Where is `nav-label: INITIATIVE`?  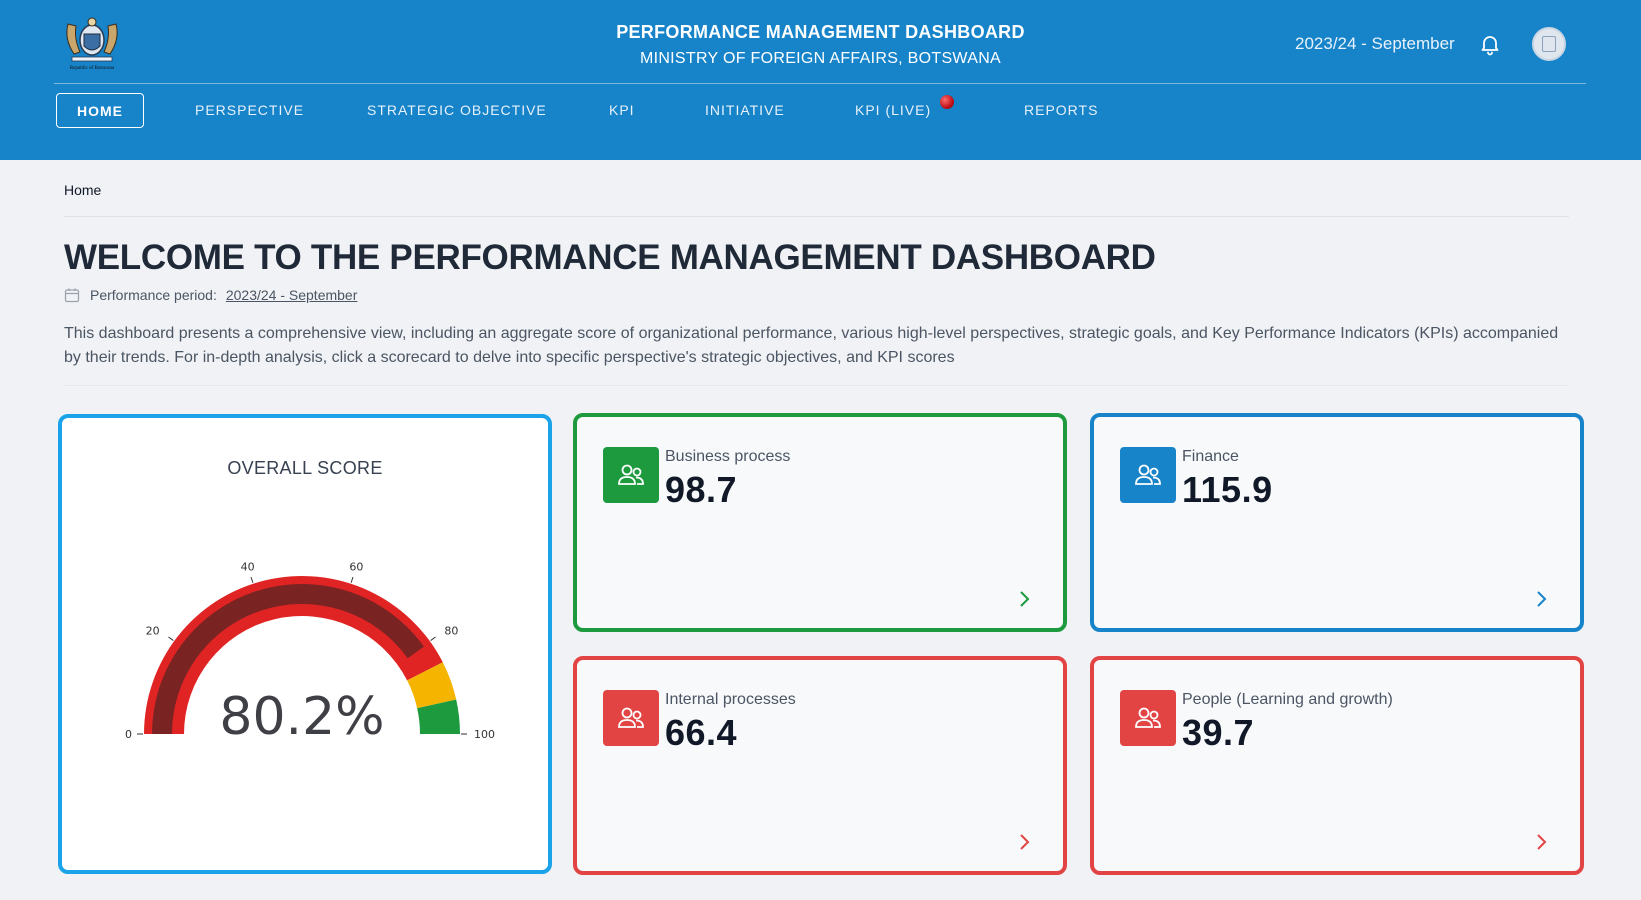 nav-label: INITIATIVE is located at coordinates (745, 110).